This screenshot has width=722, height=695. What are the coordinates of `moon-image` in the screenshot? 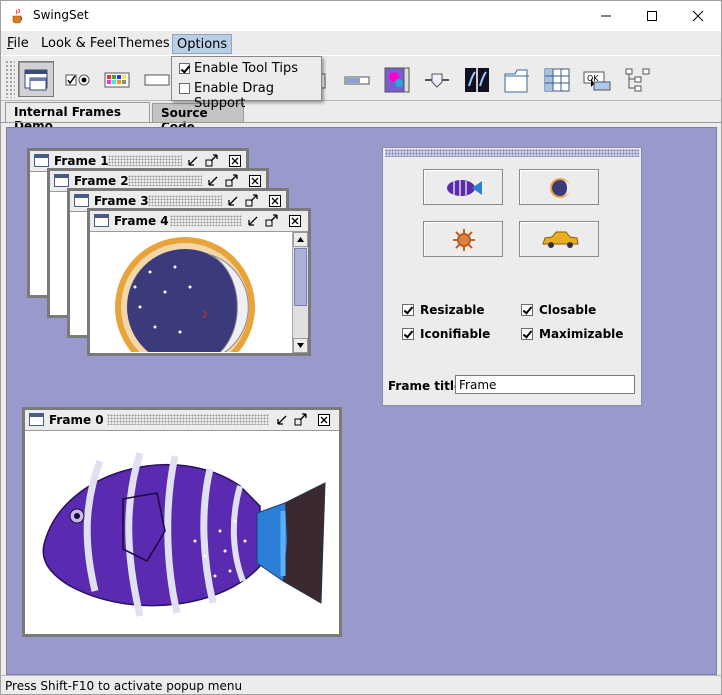 It's located at (185, 294).